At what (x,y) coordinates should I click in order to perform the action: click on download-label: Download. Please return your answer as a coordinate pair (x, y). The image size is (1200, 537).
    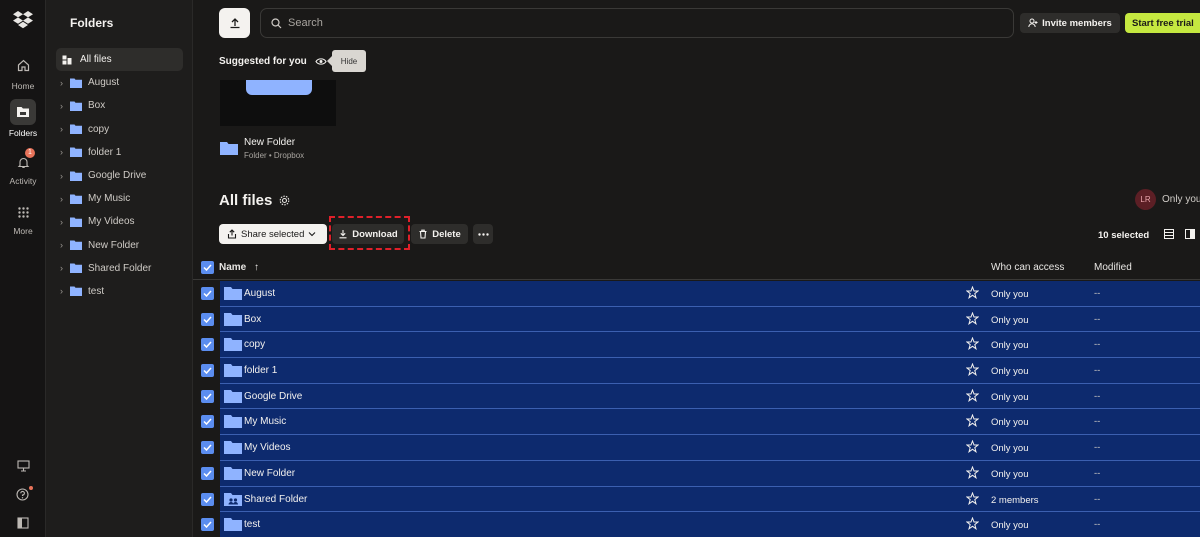
    Looking at the image, I should click on (375, 234).